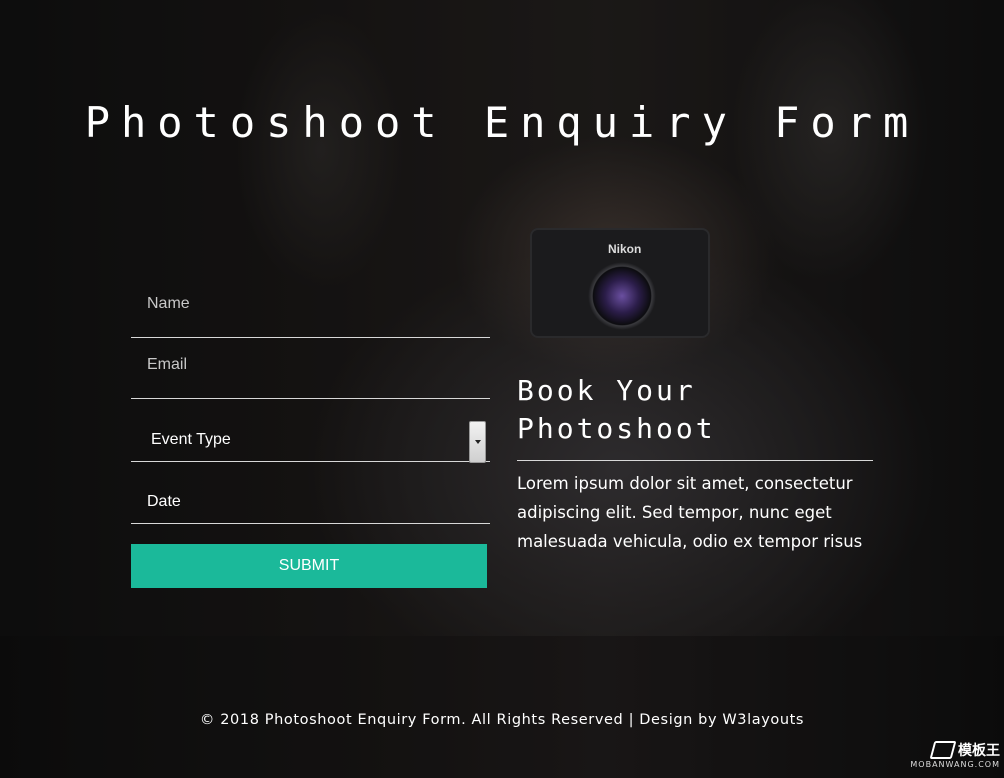 The width and height of the screenshot is (1004, 778). I want to click on promo-heading: Book Your Photoshoot, so click(695, 416).